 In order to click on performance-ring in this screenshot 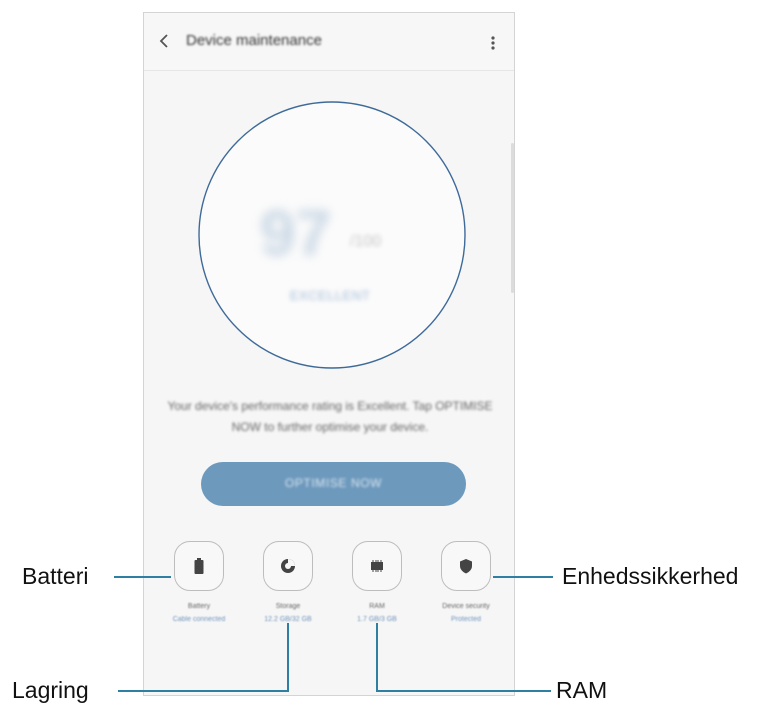, I will do `click(332, 235)`.